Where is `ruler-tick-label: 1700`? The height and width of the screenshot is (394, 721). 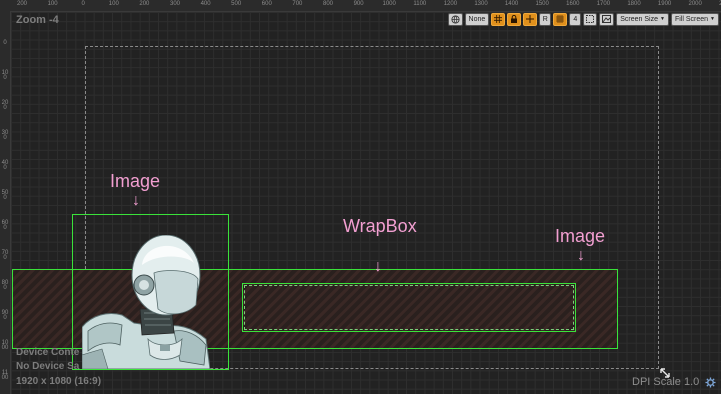 ruler-tick-label: 1700 is located at coordinates (603, 4).